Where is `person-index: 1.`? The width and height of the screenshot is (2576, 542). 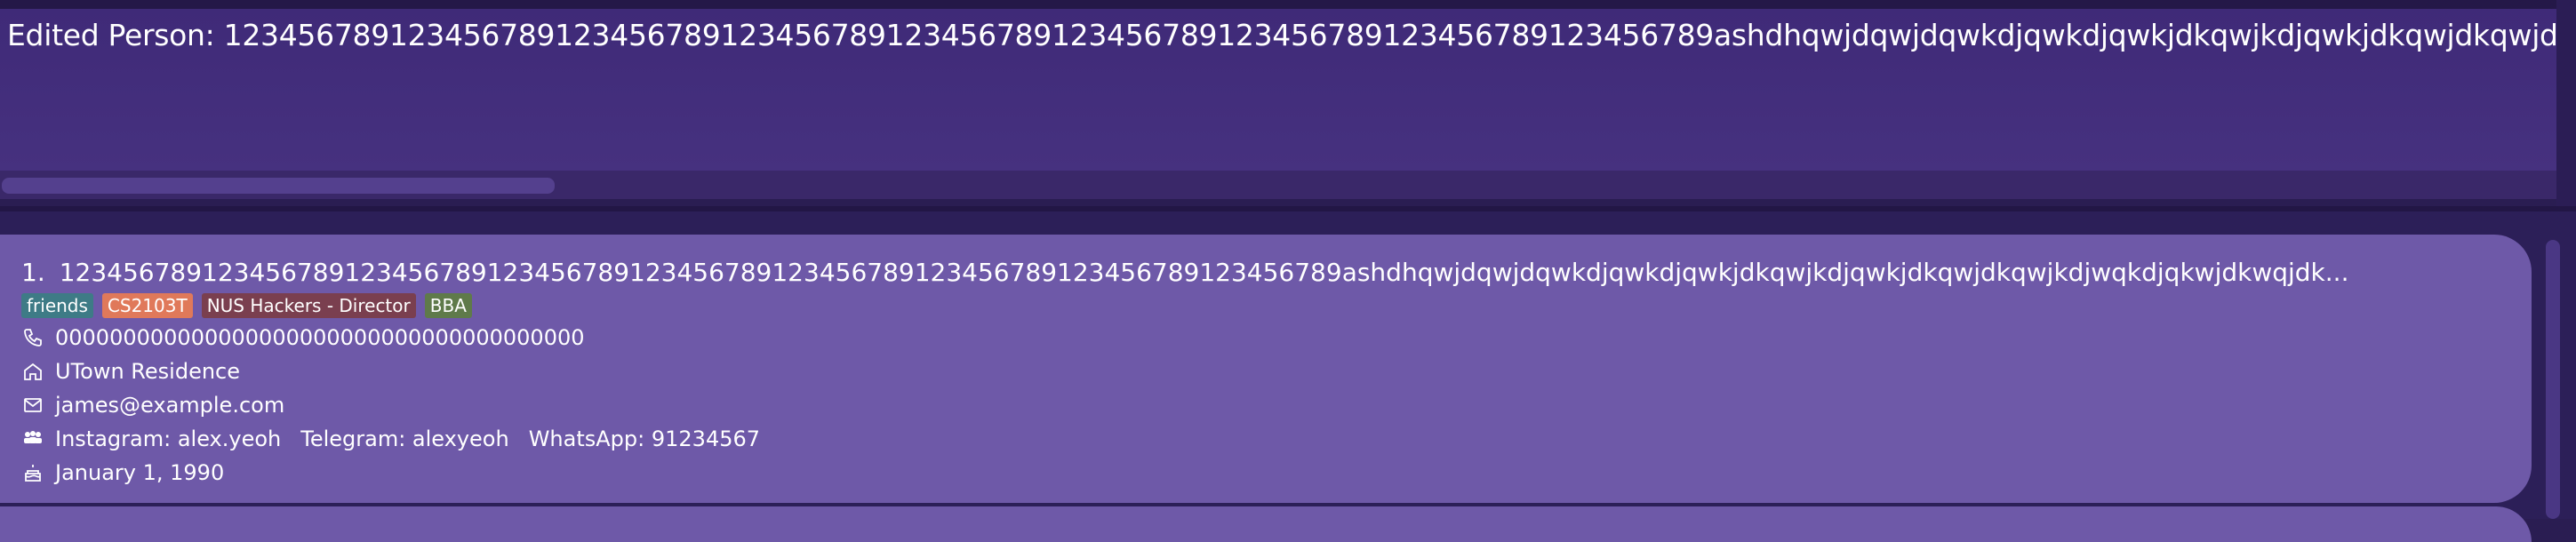
person-index: 1. is located at coordinates (33, 273).